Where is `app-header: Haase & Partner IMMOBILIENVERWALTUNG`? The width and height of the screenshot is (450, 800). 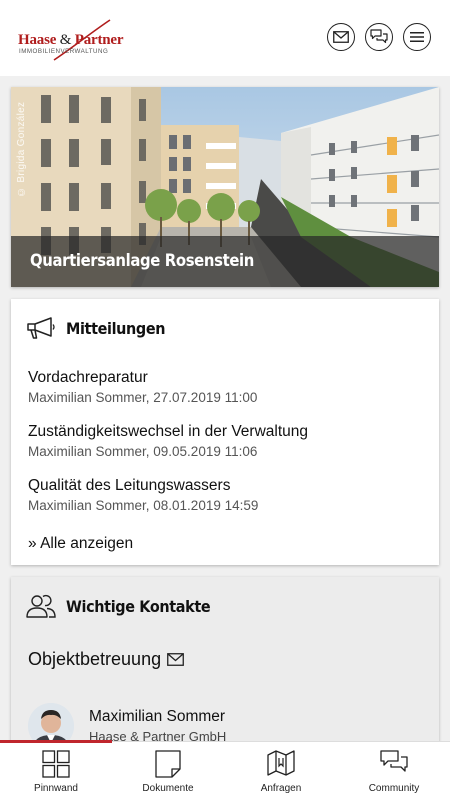
app-header: Haase & Partner IMMOBILIENVERWALTUNG is located at coordinates (225, 38).